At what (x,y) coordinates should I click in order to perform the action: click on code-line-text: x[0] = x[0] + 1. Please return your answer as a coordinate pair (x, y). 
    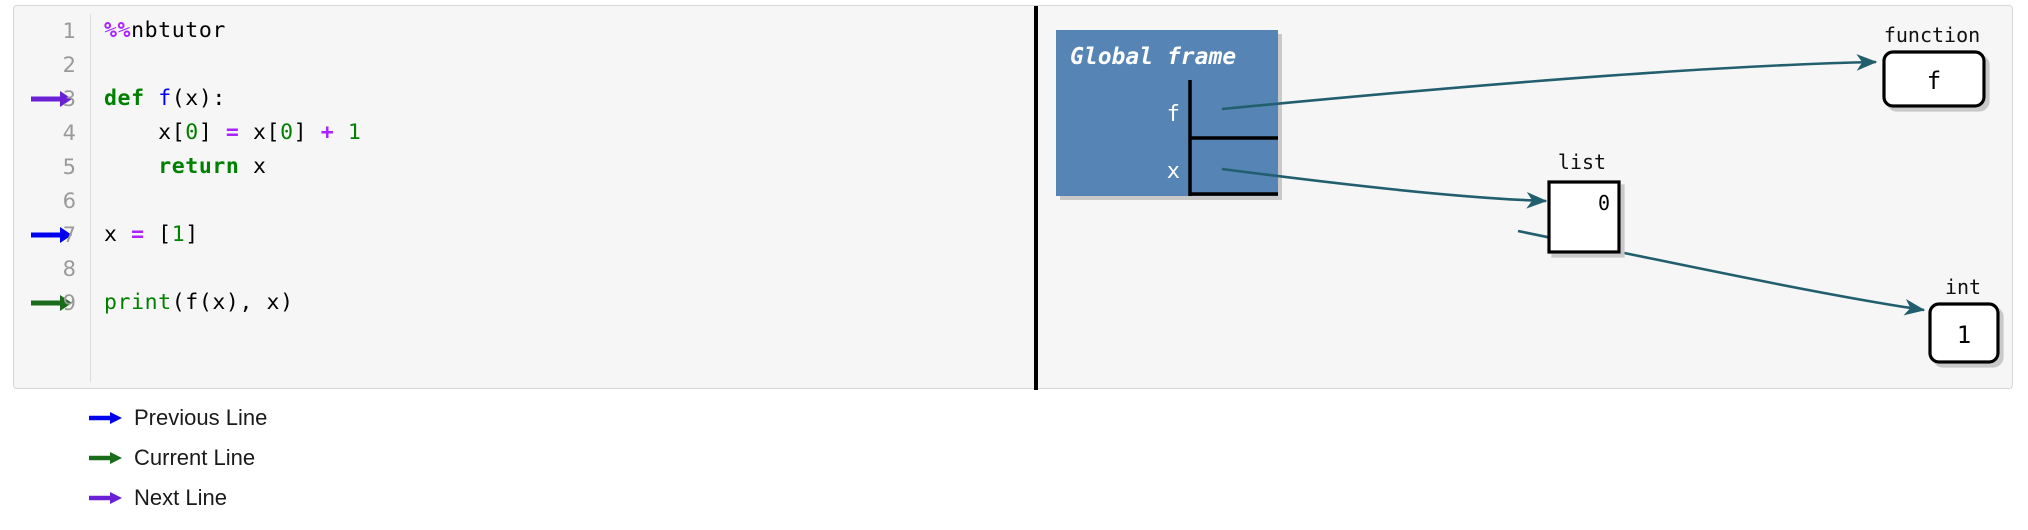
    Looking at the image, I should click on (232, 133).